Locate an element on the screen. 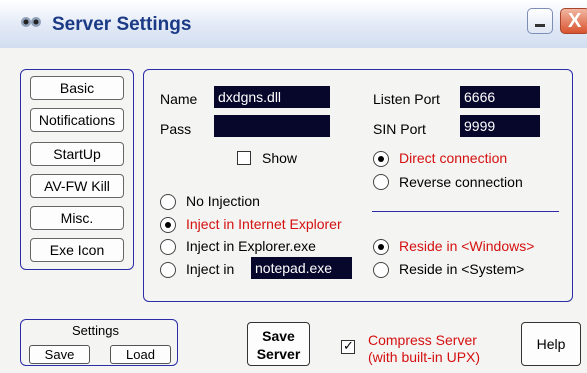 This screenshot has width=587, height=373. compress-server-label: Compress Server (with built-in UPX) is located at coordinates (424, 349).